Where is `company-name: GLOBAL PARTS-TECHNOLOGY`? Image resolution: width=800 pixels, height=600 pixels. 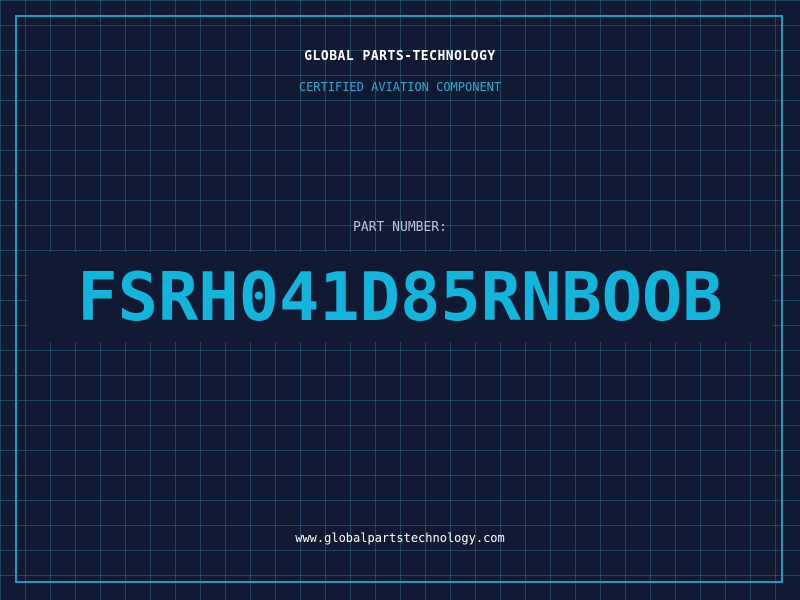 company-name: GLOBAL PARTS-TECHNOLOGY is located at coordinates (400, 56).